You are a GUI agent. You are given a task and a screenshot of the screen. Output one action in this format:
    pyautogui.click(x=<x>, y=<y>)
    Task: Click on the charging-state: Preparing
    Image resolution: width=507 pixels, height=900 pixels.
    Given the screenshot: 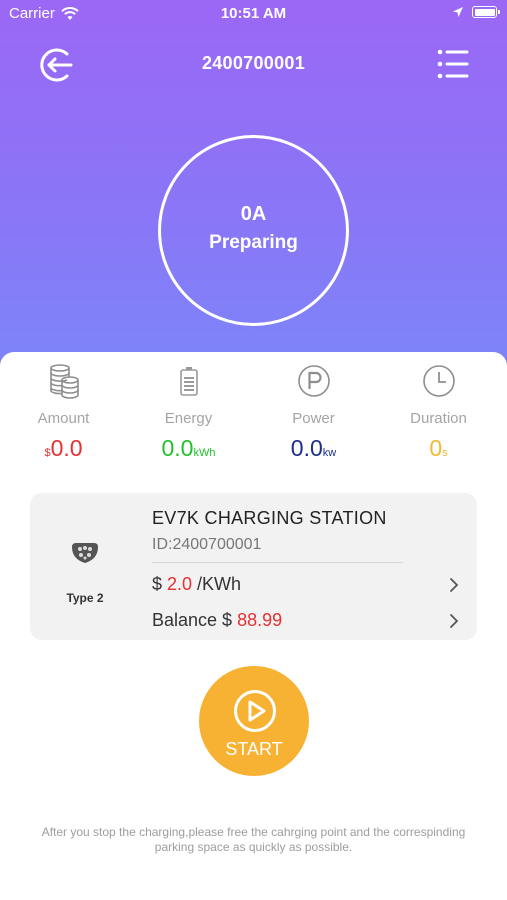 What is the action you would take?
    pyautogui.click(x=253, y=242)
    